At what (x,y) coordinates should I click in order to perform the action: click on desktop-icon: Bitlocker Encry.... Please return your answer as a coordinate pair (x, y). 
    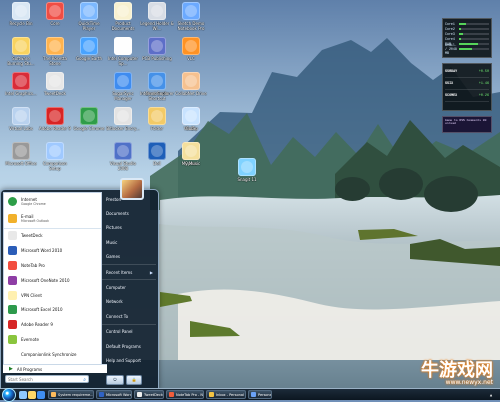
    Looking at the image, I should click on (123, 126).